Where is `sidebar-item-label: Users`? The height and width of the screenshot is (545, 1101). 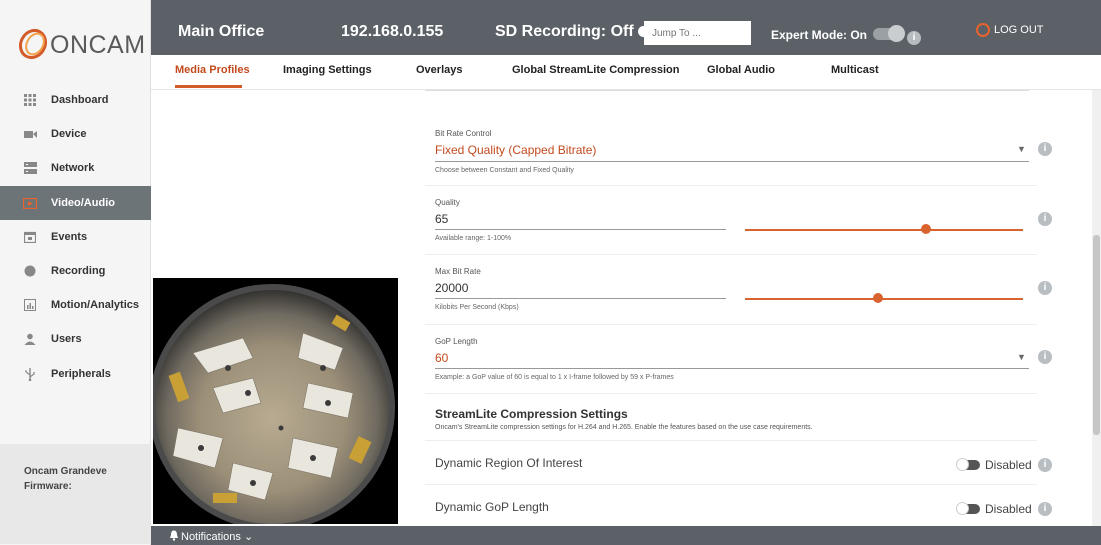
sidebar-item-label: Users is located at coordinates (66, 339).